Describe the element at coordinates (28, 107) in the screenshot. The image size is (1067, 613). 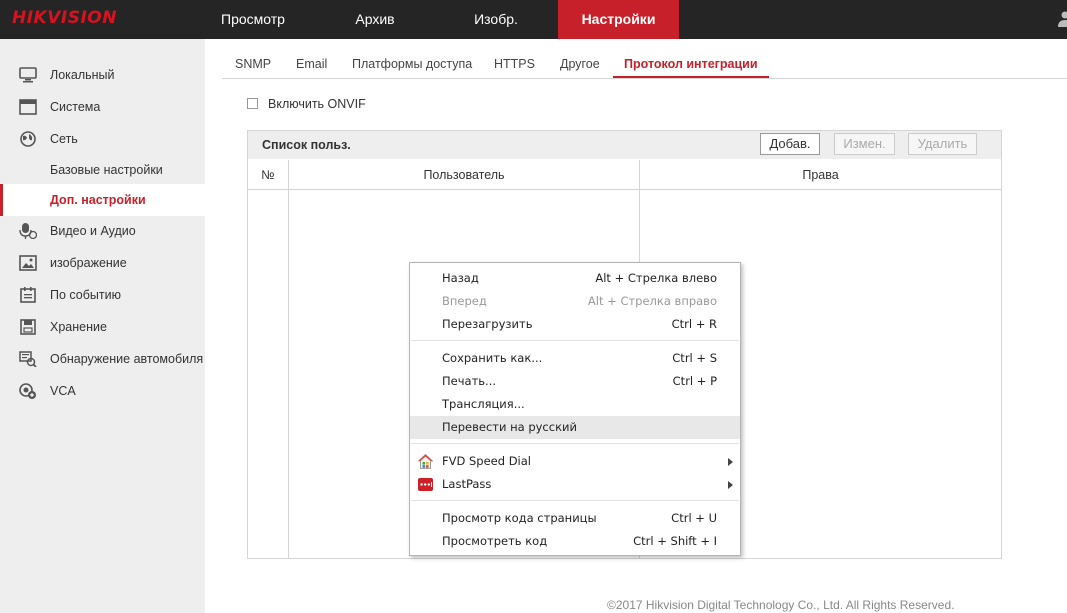
I see `system-icon` at that location.